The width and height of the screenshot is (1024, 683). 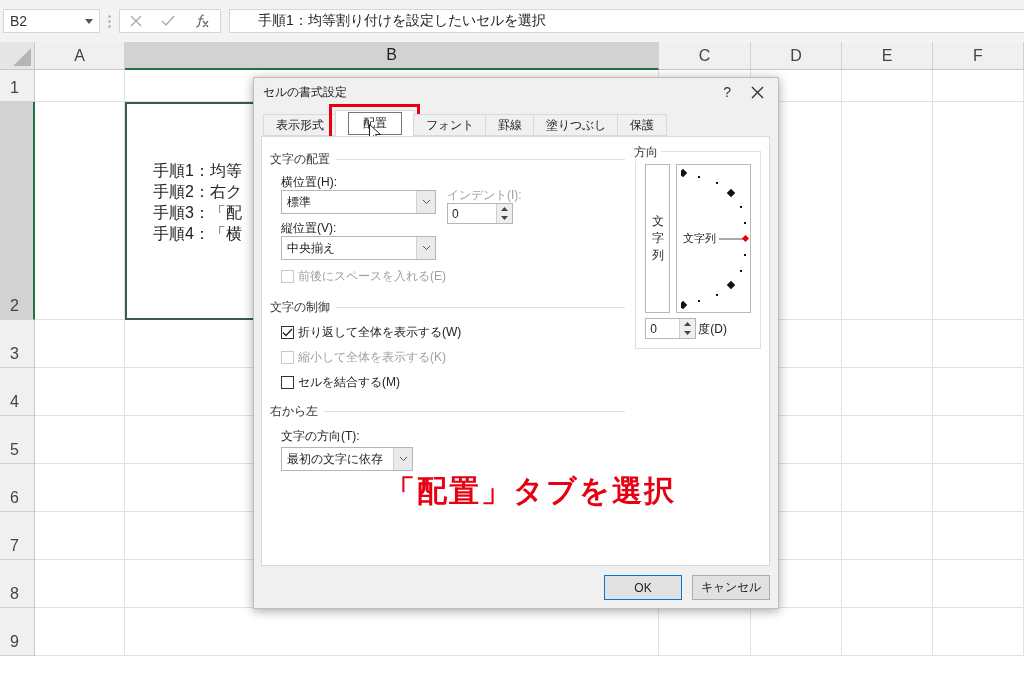 What do you see at coordinates (305, 92) in the screenshot?
I see `dialog-title: セルの書式設定` at bounding box center [305, 92].